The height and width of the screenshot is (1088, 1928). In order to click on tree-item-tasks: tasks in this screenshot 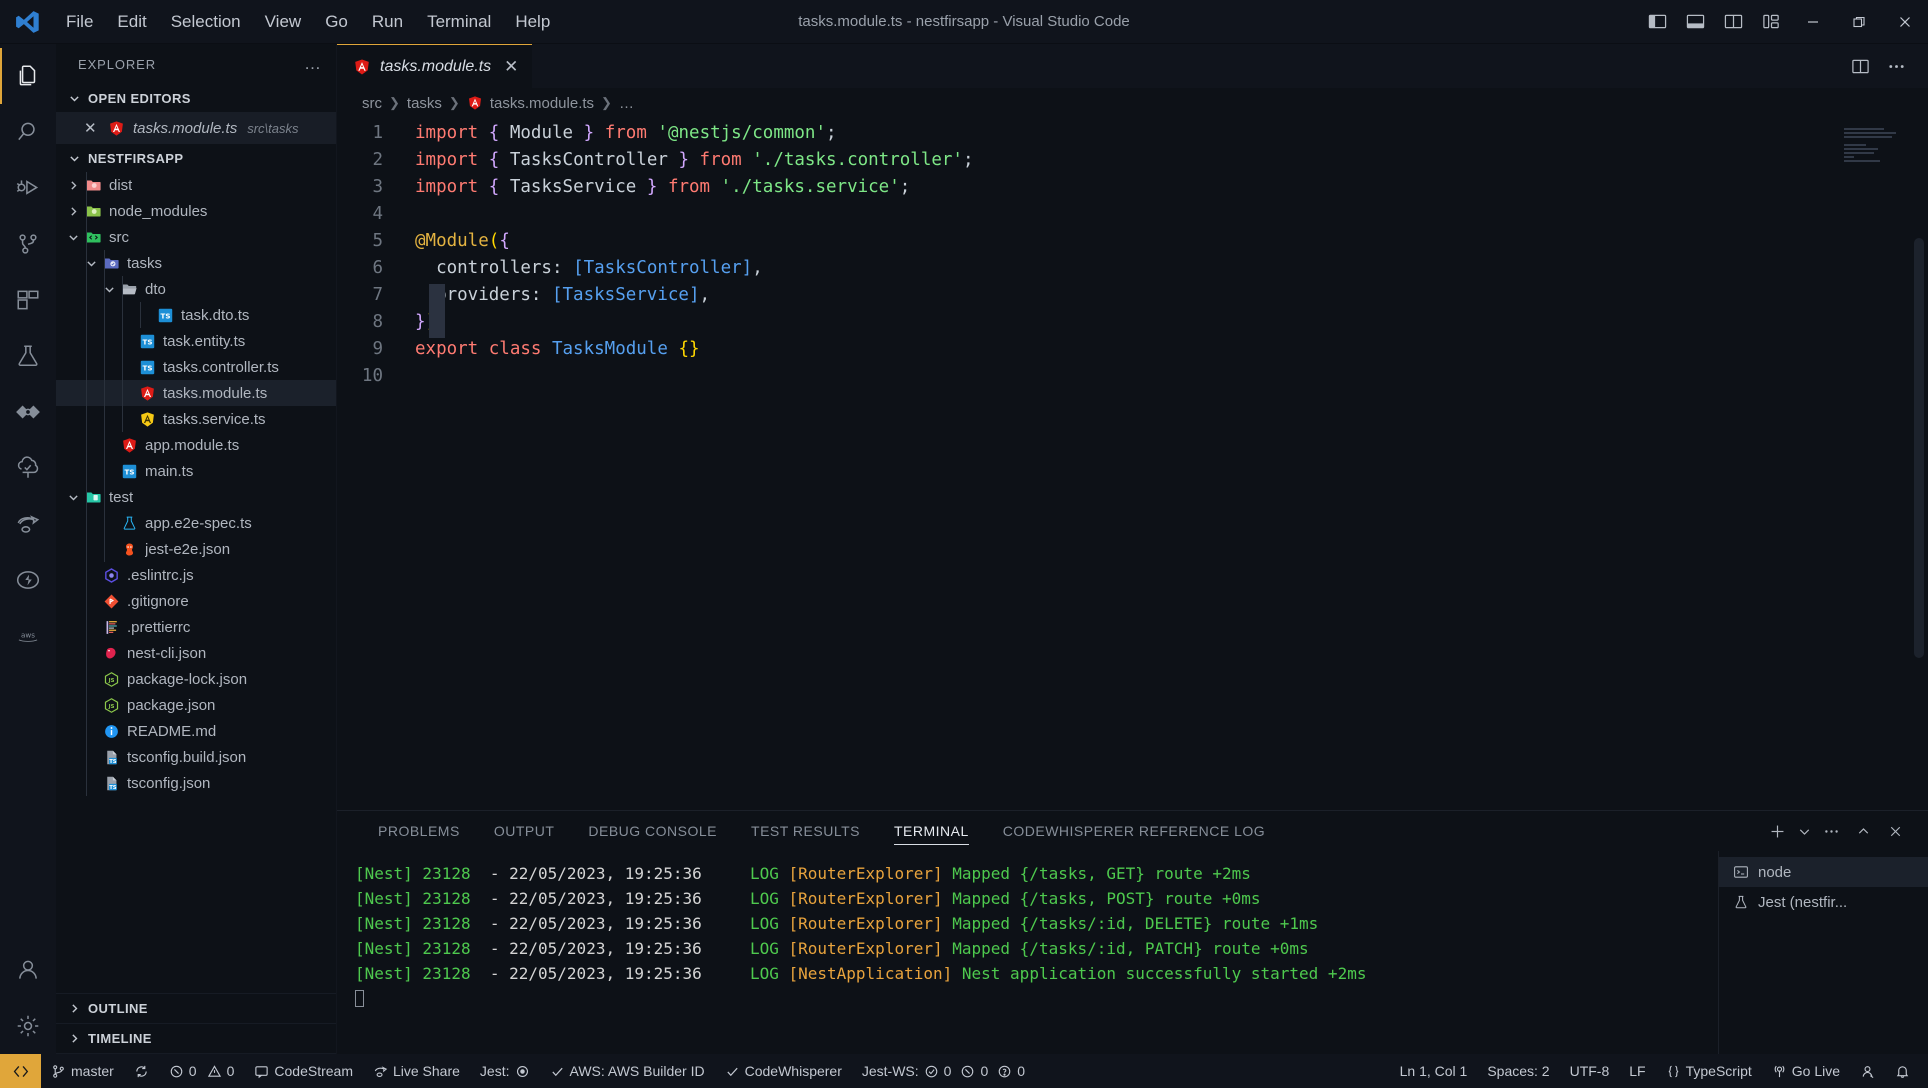, I will do `click(196, 263)`.